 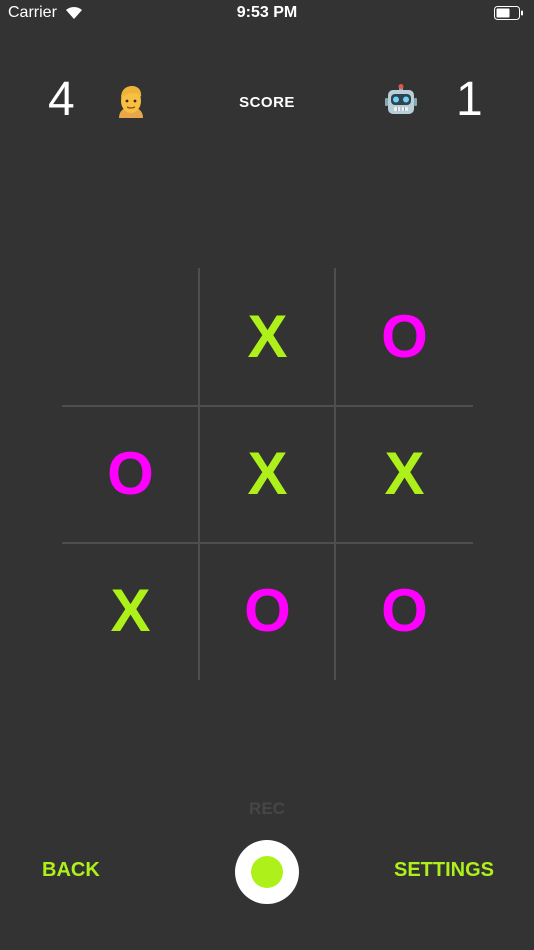 I want to click on board-cell-6: X, so click(x=130, y=610).